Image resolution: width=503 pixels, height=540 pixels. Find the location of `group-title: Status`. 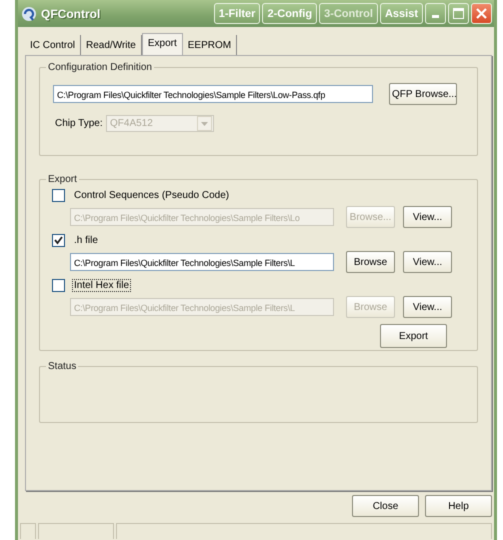

group-title: Status is located at coordinates (62, 366).